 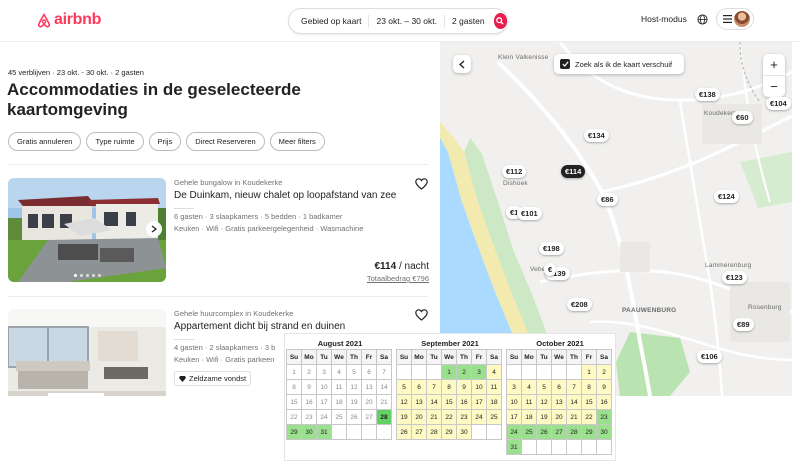 I want to click on calendar-day: 31, so click(x=514, y=447).